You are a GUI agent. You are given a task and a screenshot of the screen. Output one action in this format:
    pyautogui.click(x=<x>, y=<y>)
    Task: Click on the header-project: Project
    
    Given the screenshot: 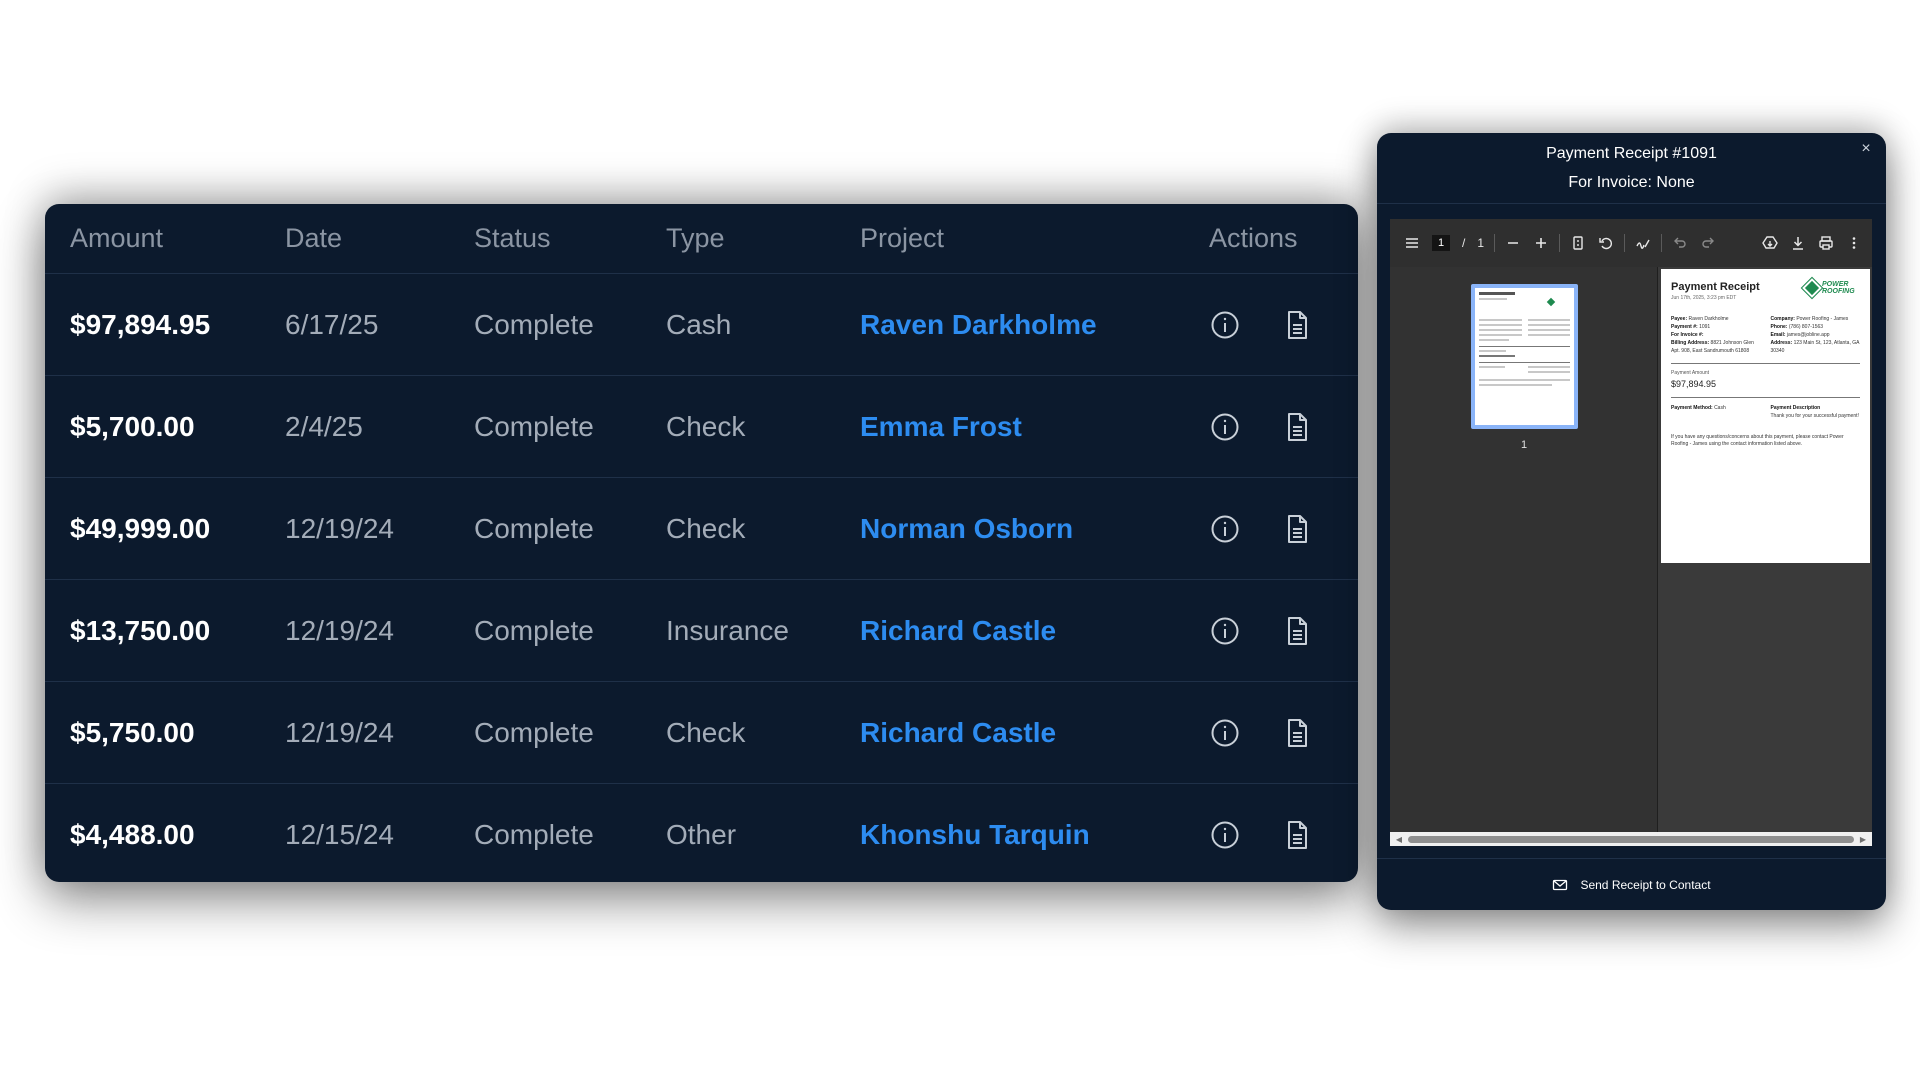 What is the action you would take?
    pyautogui.click(x=992, y=238)
    